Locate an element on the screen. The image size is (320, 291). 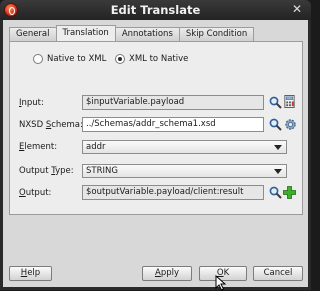
tab-translation: Translation is located at coordinates (85, 33).